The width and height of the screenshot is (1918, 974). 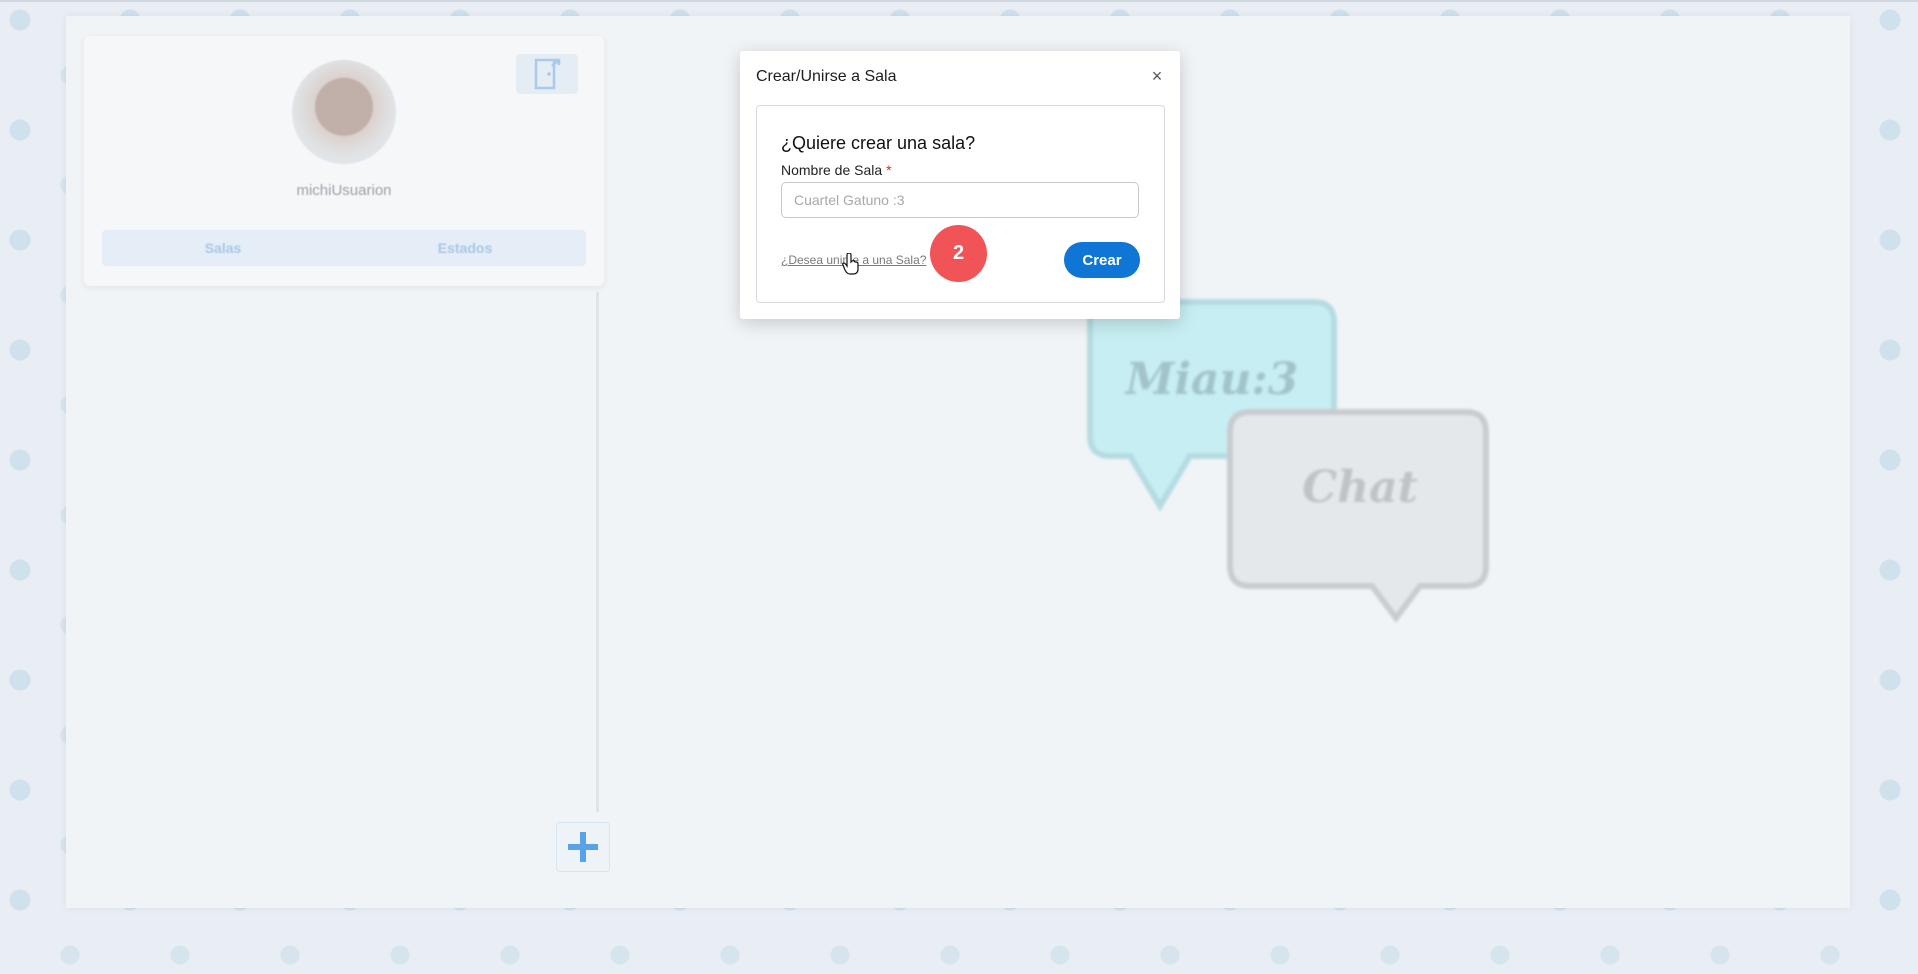 What do you see at coordinates (889, 170) in the screenshot?
I see `required-marker: *` at bounding box center [889, 170].